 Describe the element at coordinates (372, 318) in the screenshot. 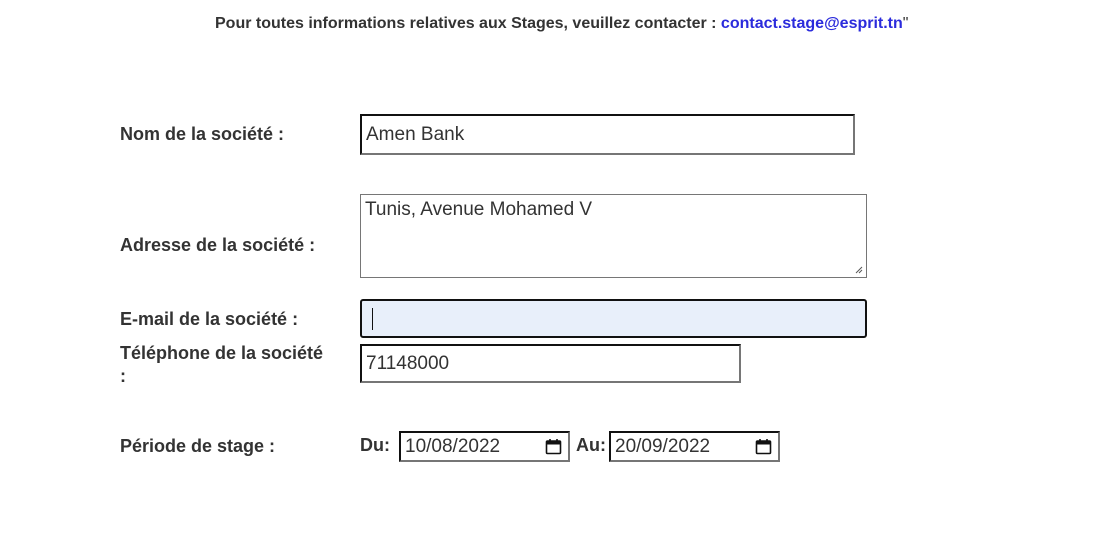

I see `text-caret` at that location.